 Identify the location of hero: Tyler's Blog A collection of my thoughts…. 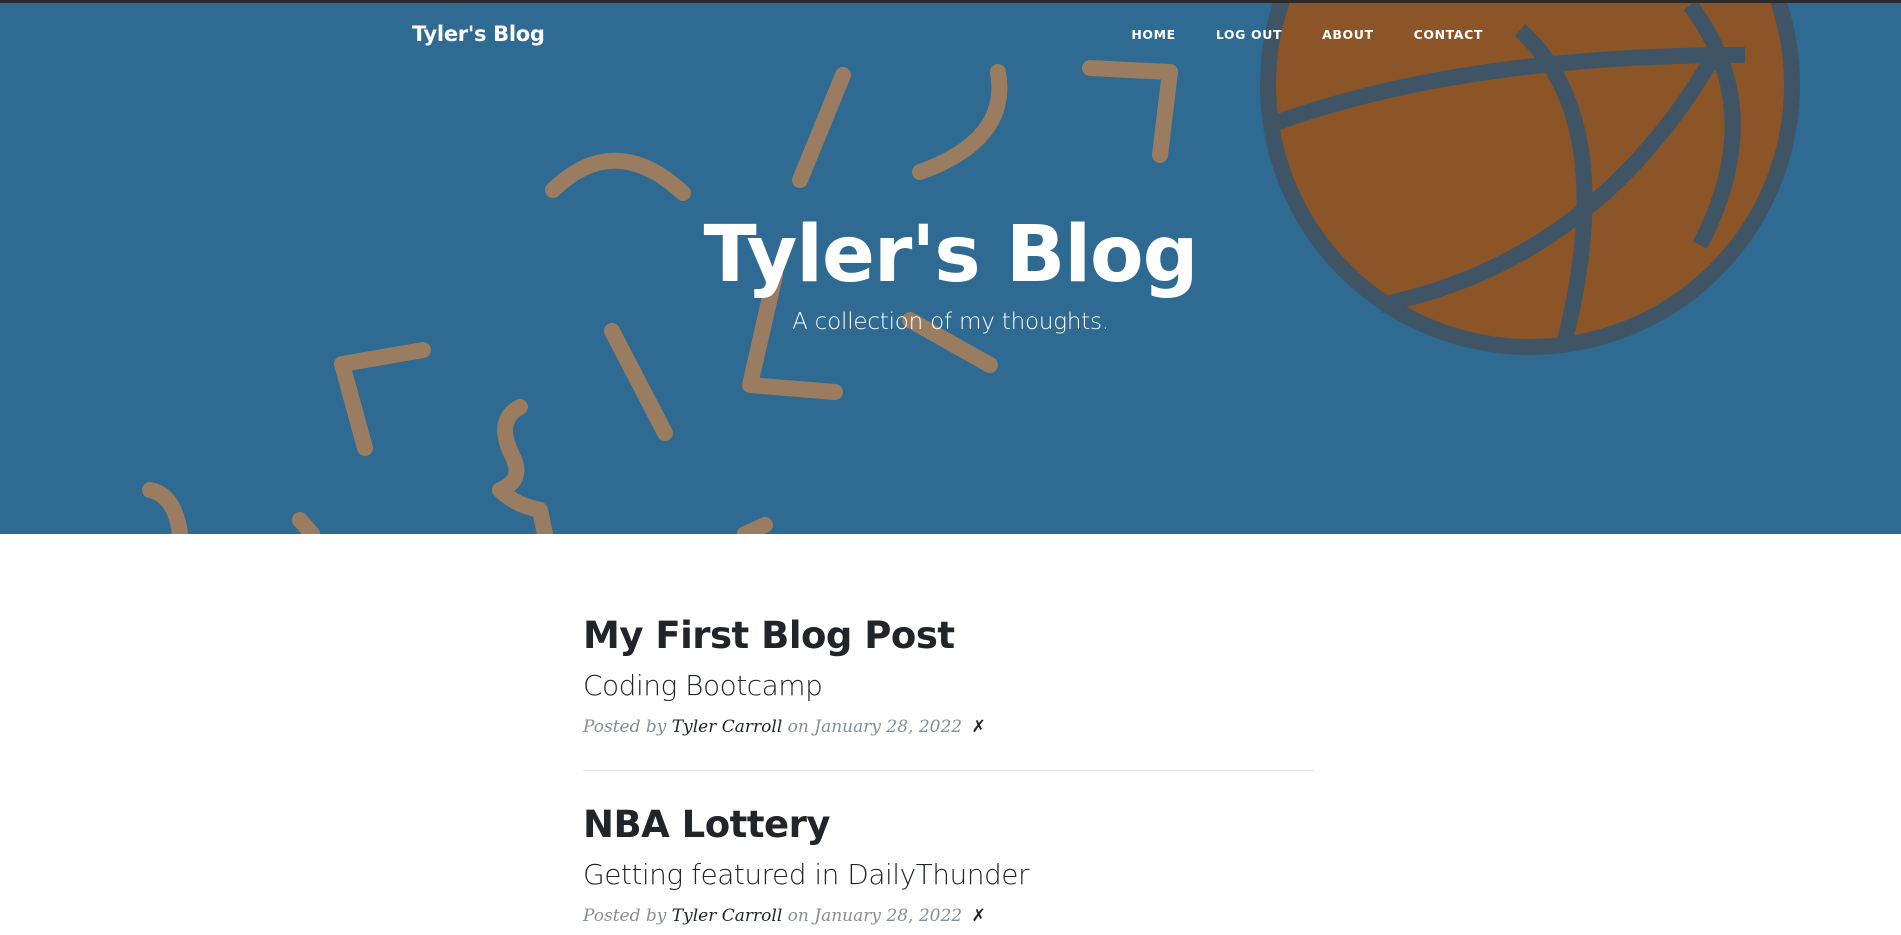
(950, 270).